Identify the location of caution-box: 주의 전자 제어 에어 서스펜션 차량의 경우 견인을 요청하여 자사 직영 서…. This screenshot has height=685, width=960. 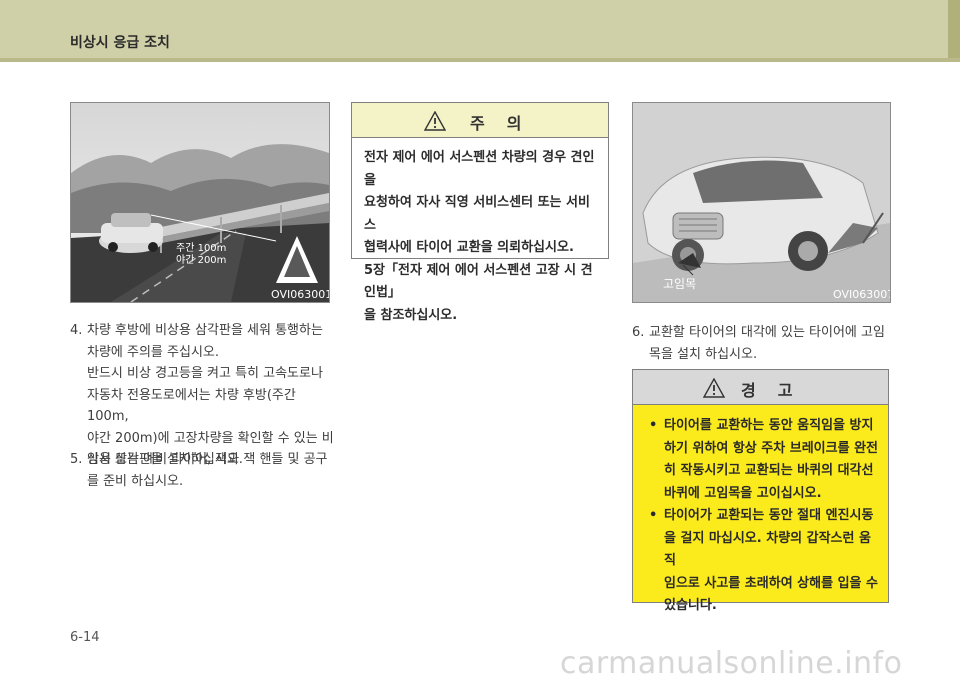
(480, 212).